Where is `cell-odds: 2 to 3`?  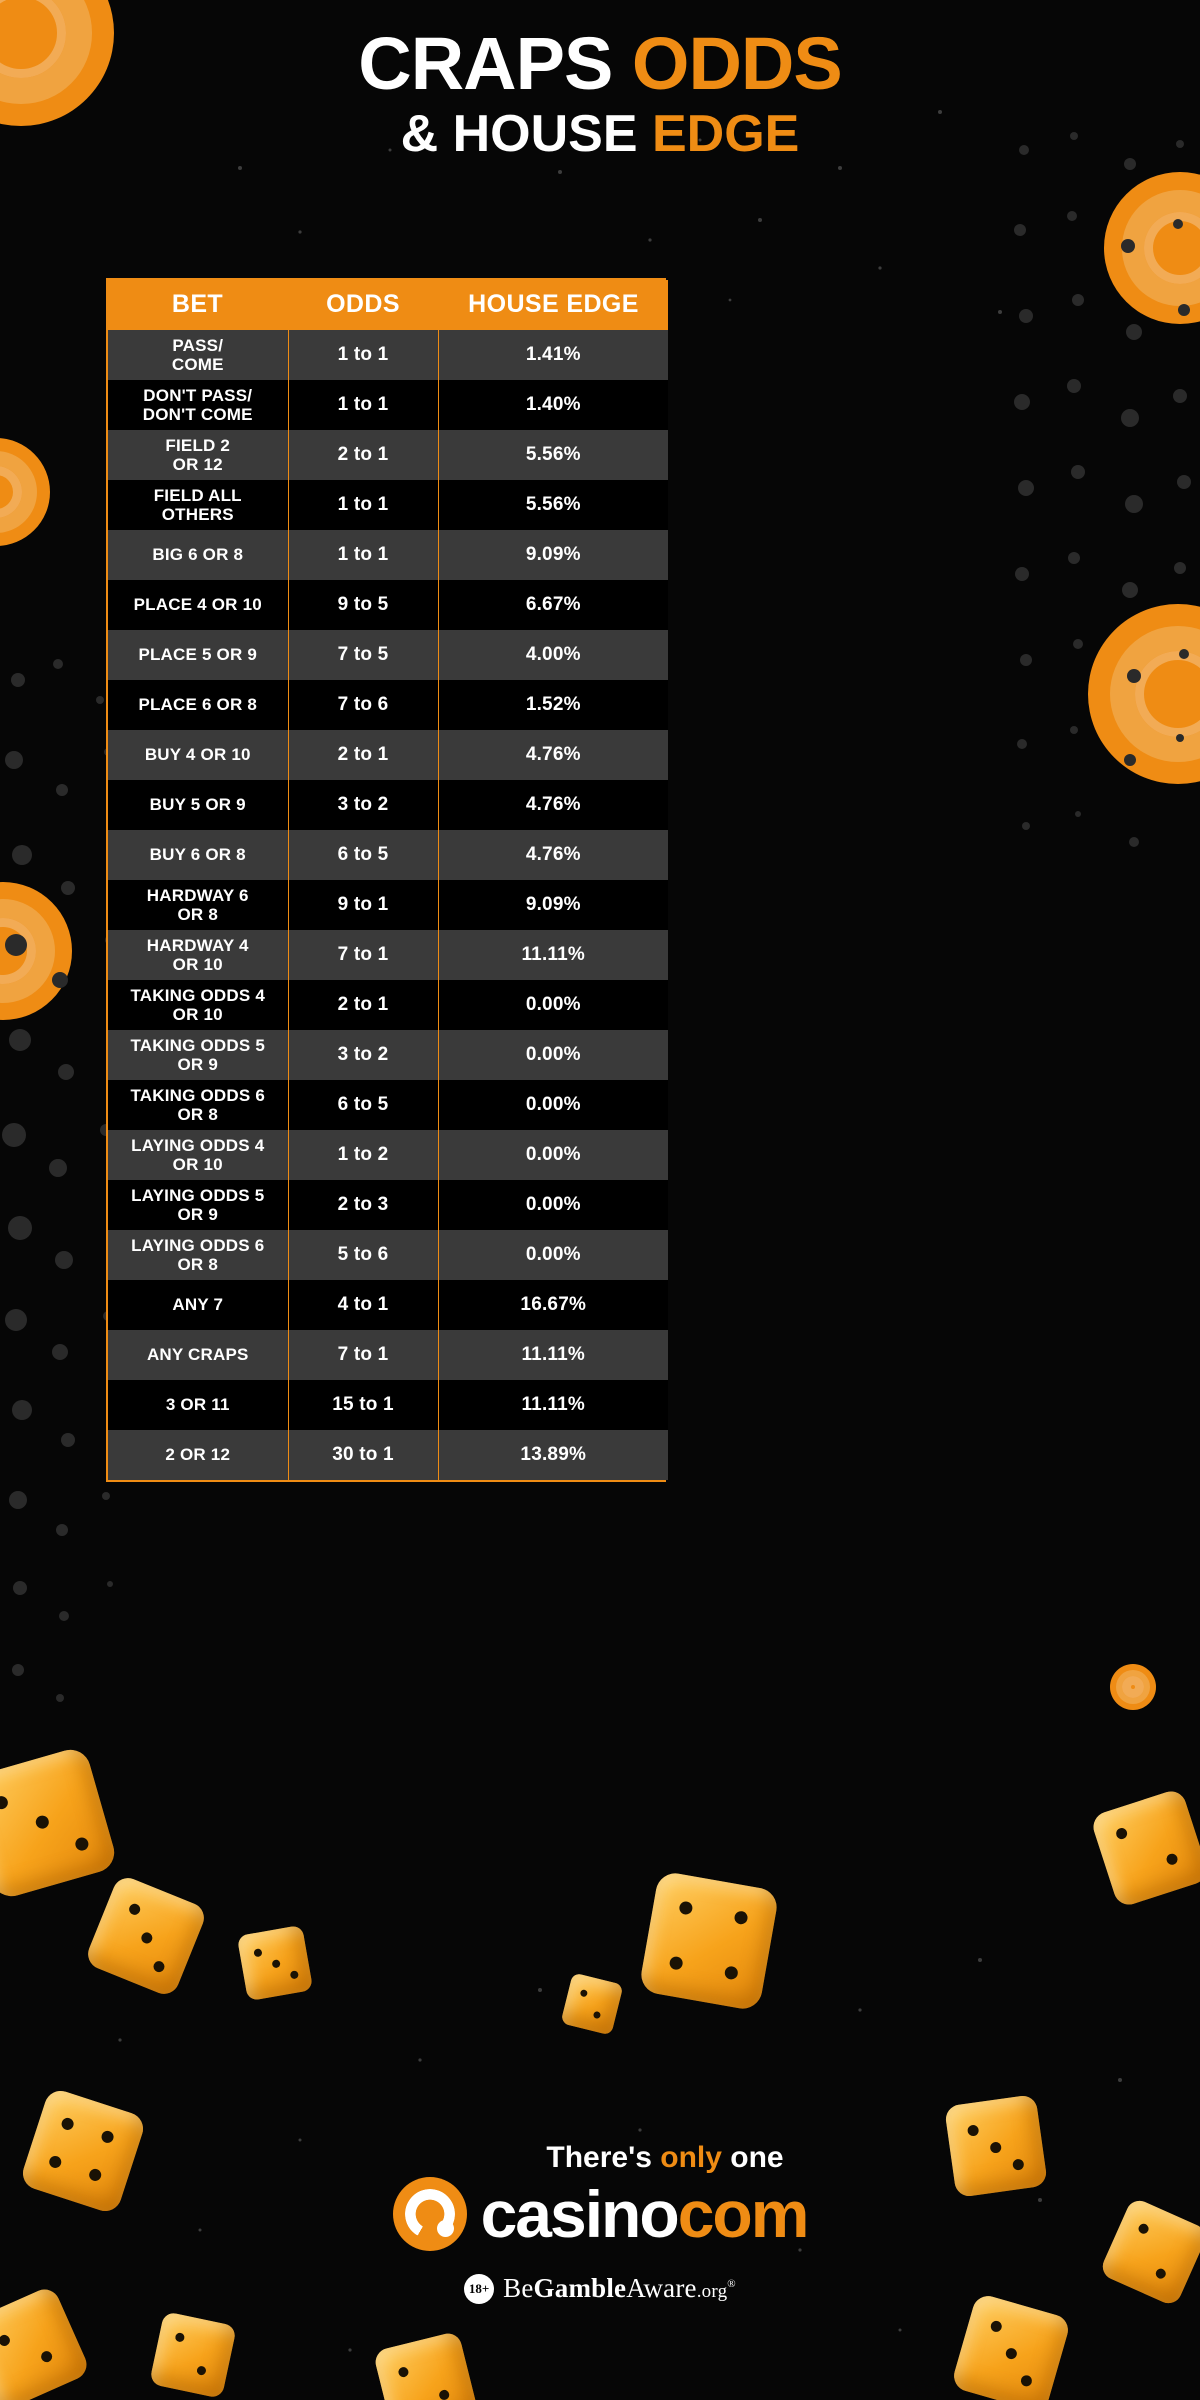 cell-odds: 2 to 3 is located at coordinates (363, 1205).